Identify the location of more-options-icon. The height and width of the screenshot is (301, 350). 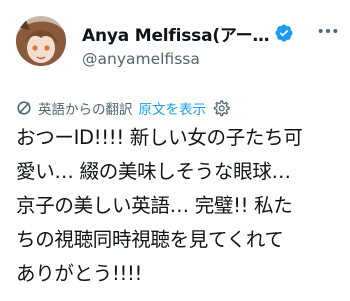
(328, 31).